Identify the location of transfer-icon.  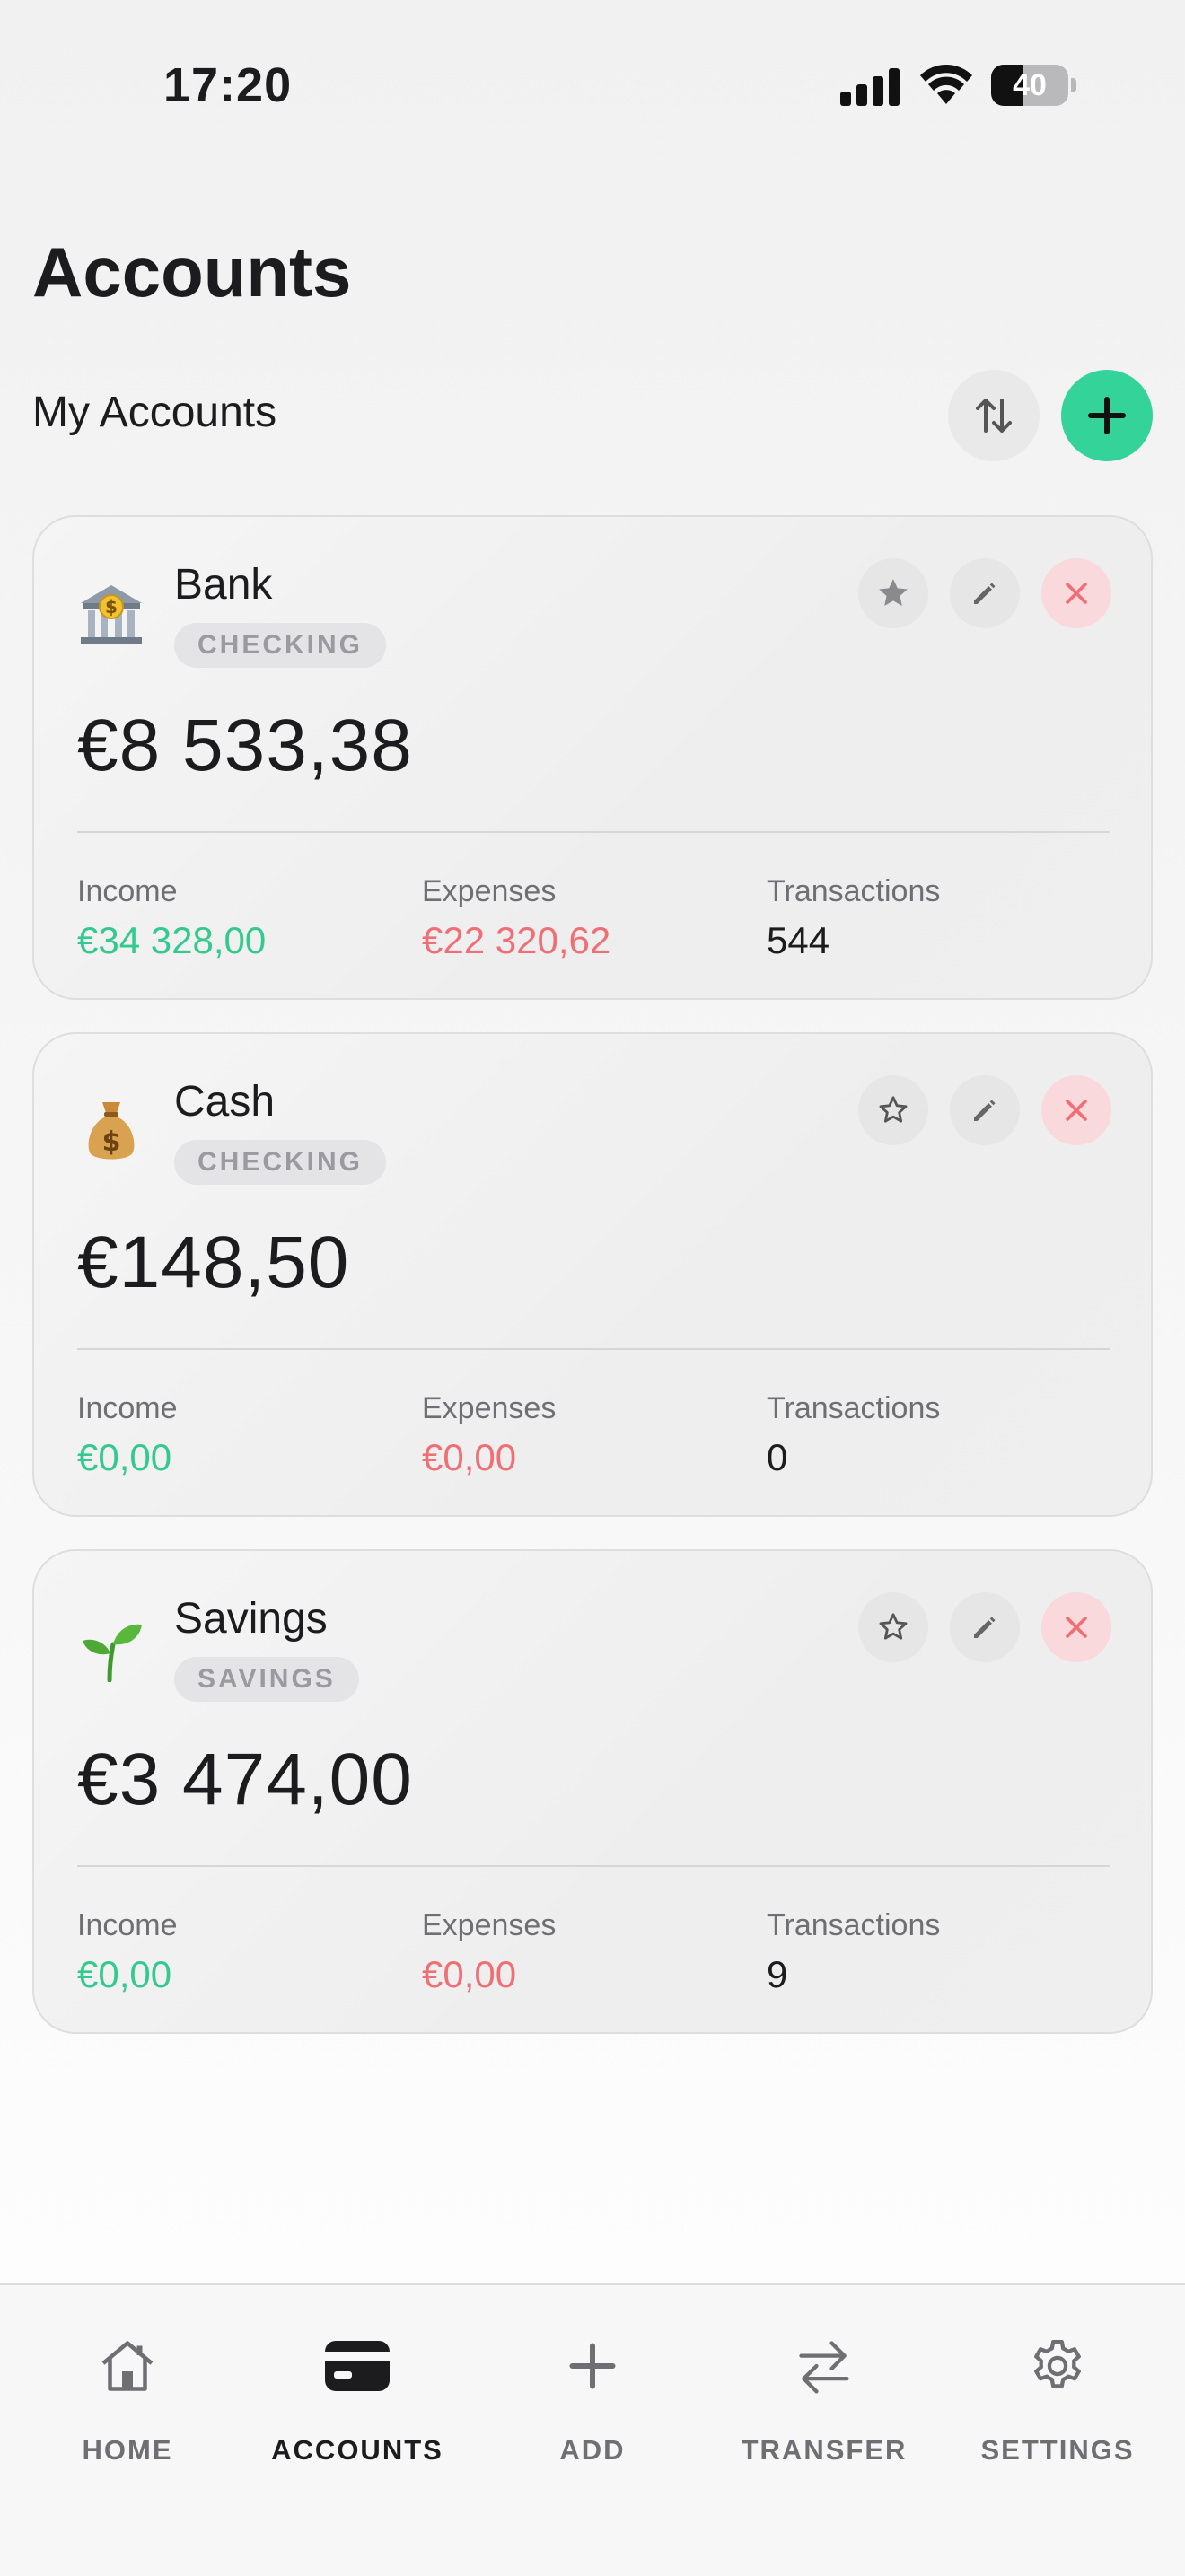
(824, 2367).